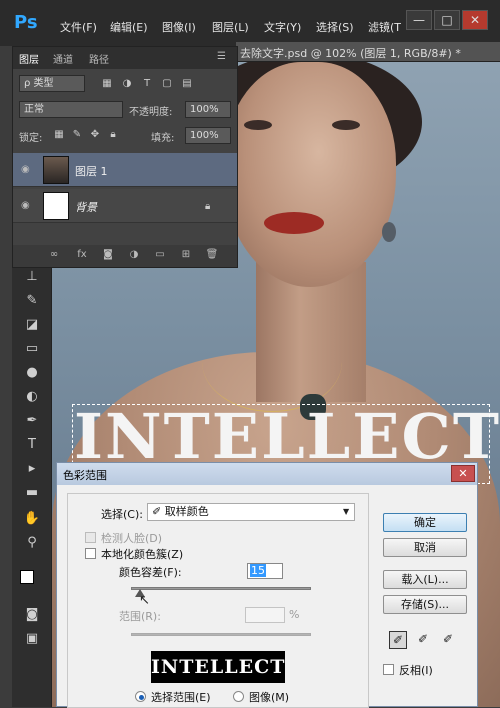  I want to click on panel-menu-icon: ☰, so click(221, 56).